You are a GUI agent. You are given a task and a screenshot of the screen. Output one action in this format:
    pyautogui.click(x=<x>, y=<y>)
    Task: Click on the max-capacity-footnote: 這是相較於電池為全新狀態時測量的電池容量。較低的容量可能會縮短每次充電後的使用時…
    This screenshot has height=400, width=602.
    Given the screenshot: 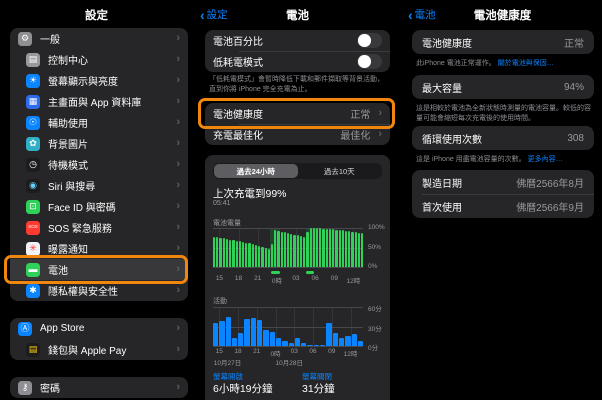 What is the action you would take?
    pyautogui.click(x=504, y=114)
    